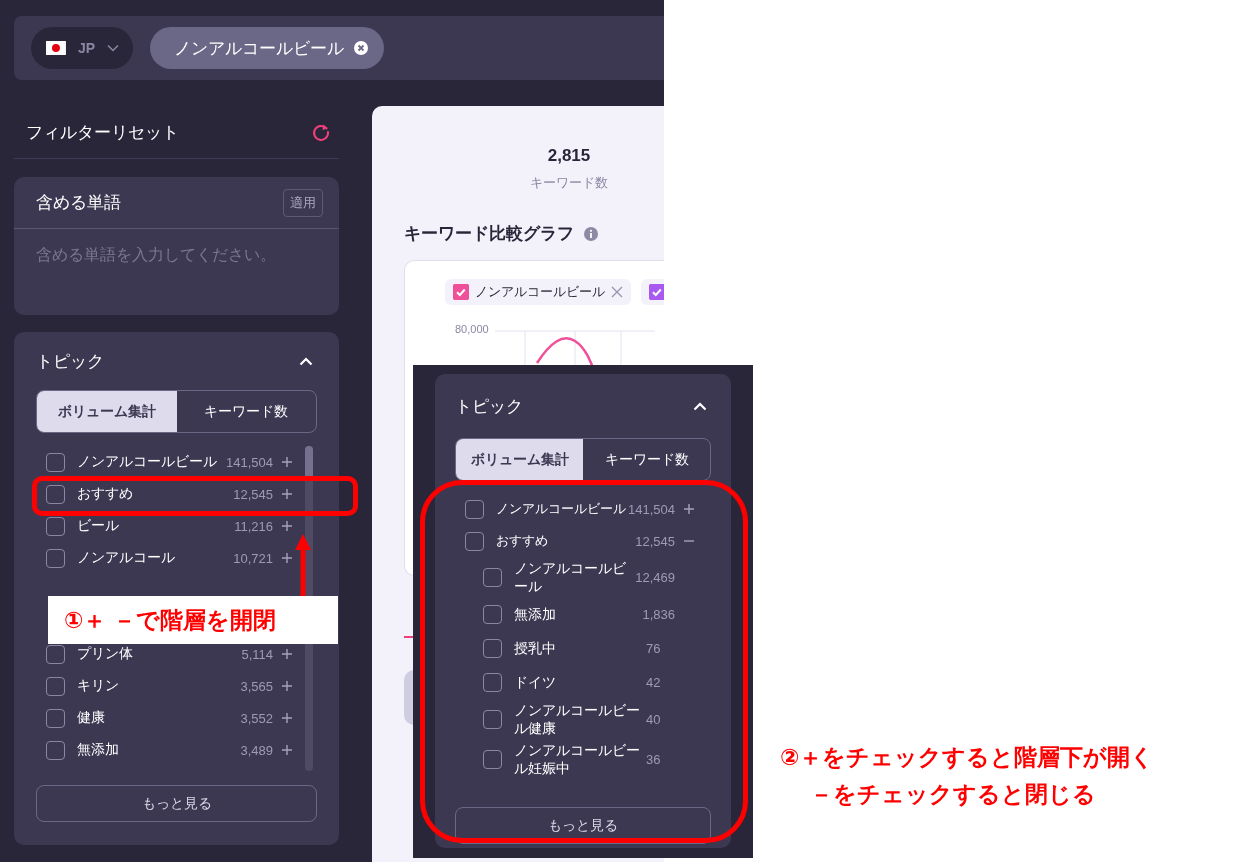  Describe the element at coordinates (256, 718) in the screenshot. I see `topic-count: 3,552` at that location.